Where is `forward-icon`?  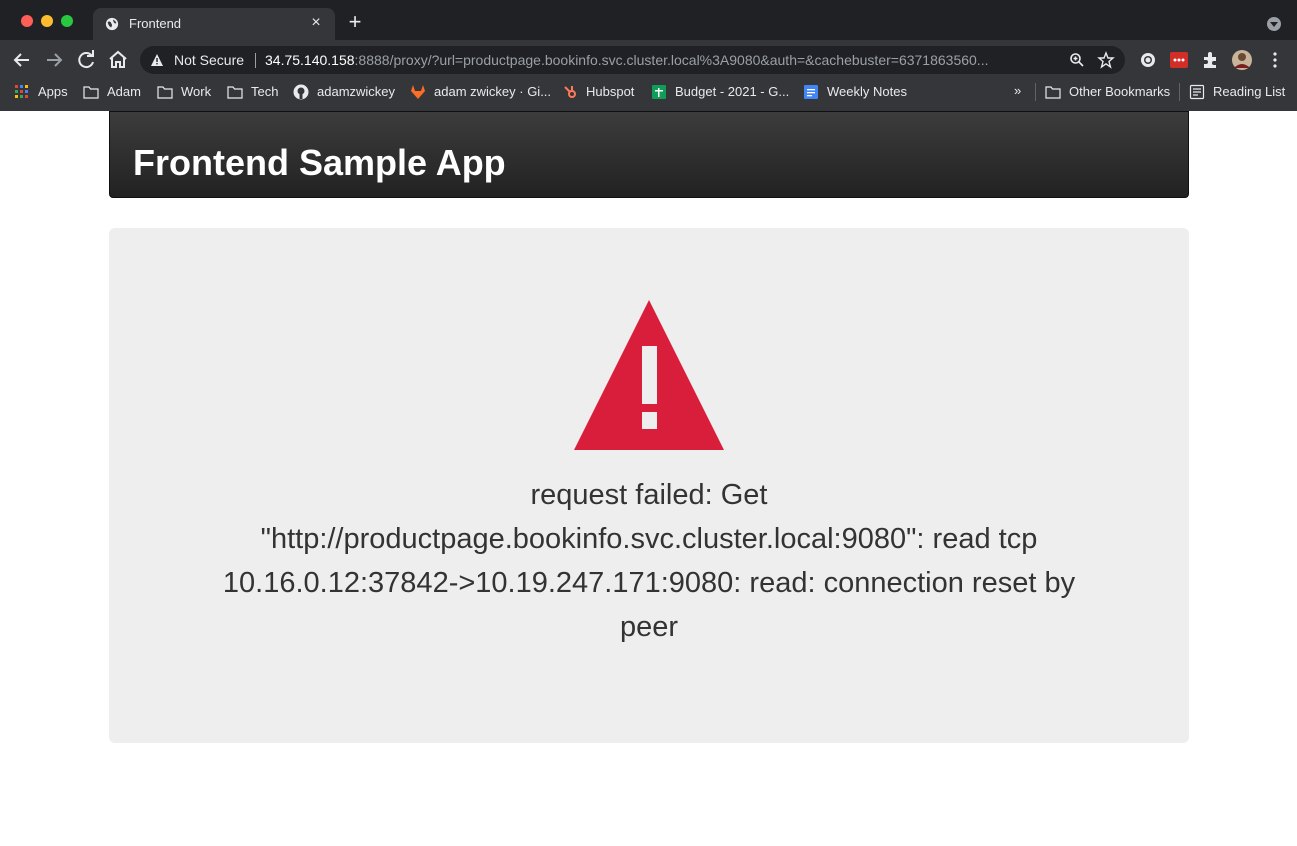
forward-icon is located at coordinates (54, 60).